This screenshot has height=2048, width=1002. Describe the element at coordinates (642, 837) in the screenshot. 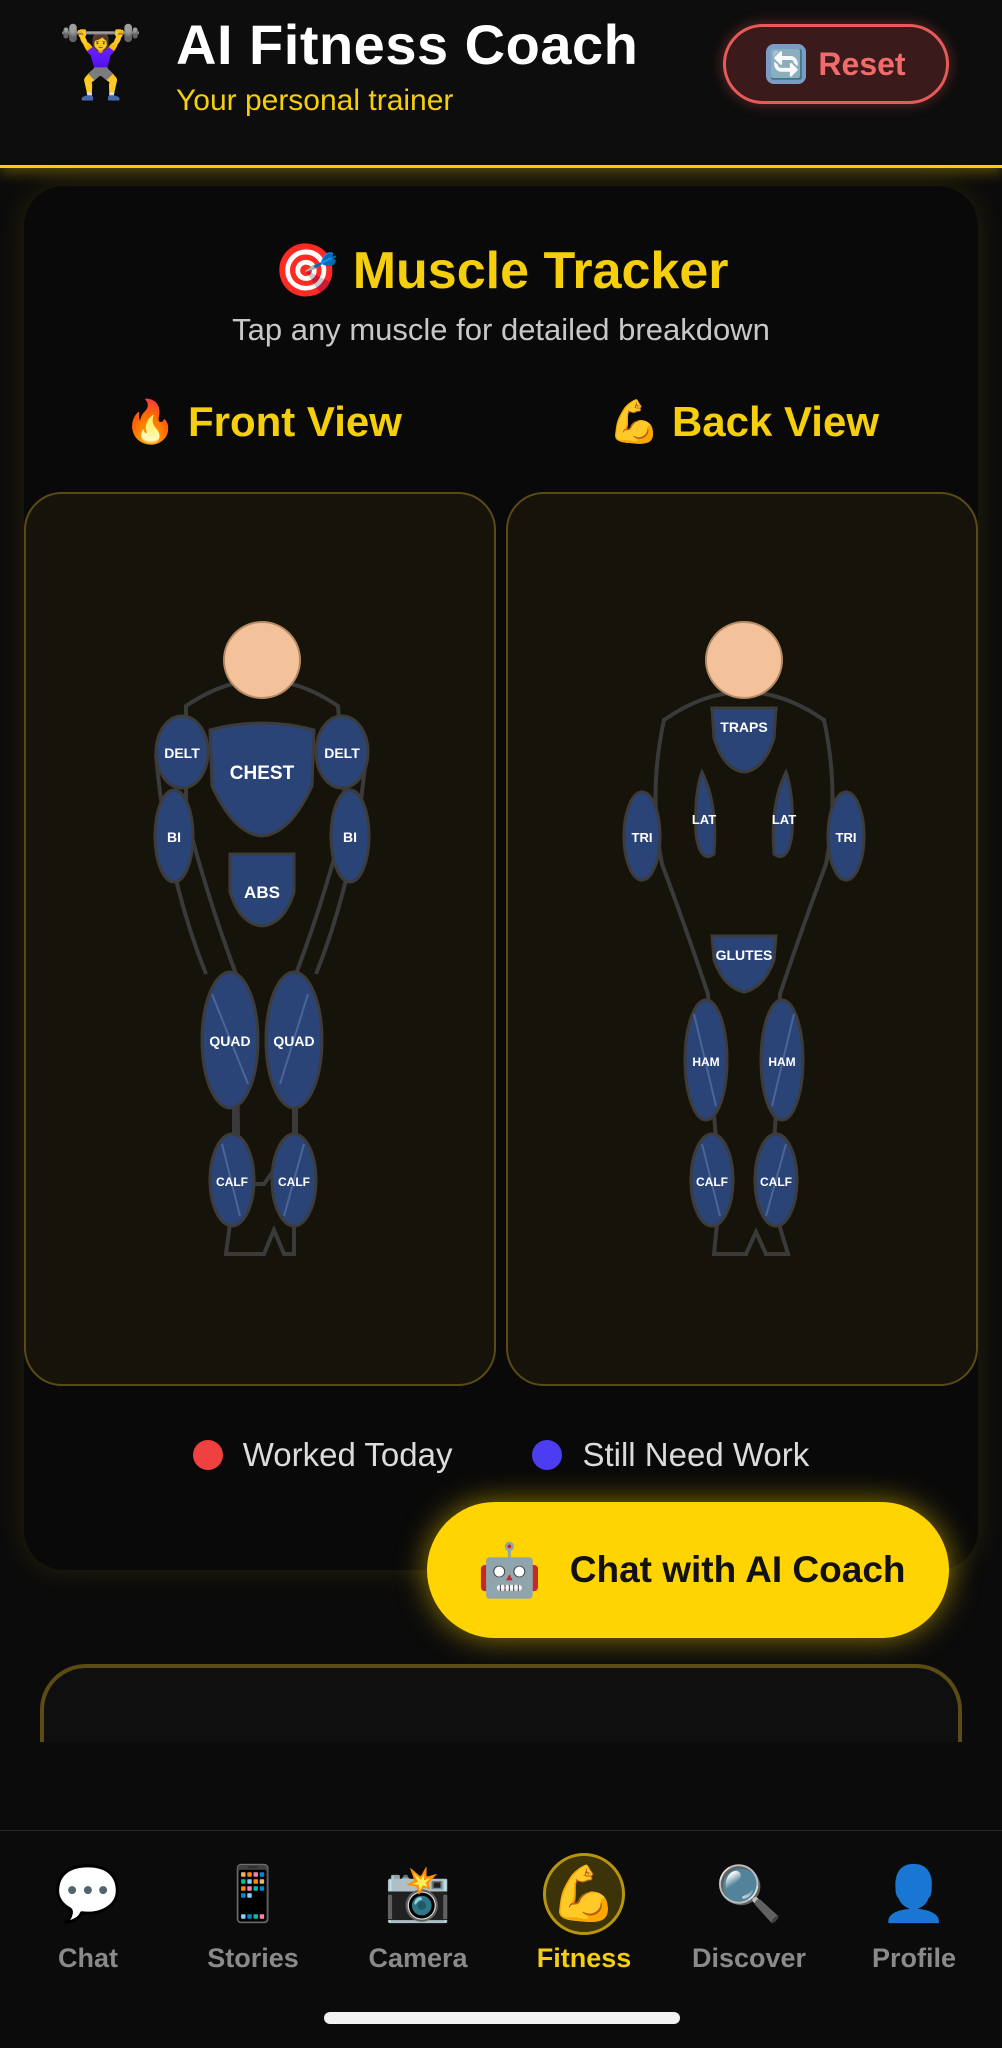

I see `label-tri-left: TRI` at that location.